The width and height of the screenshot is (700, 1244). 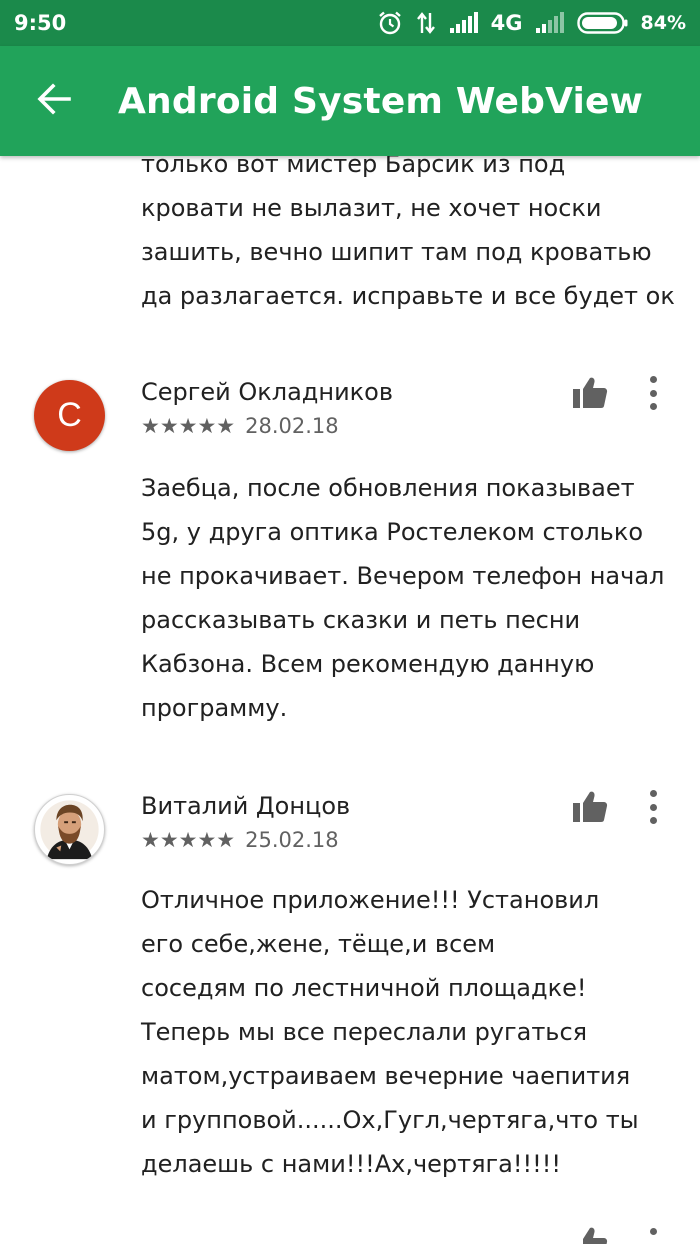 I want to click on review-meta: ★★★★★ 25.02.18, so click(x=240, y=840).